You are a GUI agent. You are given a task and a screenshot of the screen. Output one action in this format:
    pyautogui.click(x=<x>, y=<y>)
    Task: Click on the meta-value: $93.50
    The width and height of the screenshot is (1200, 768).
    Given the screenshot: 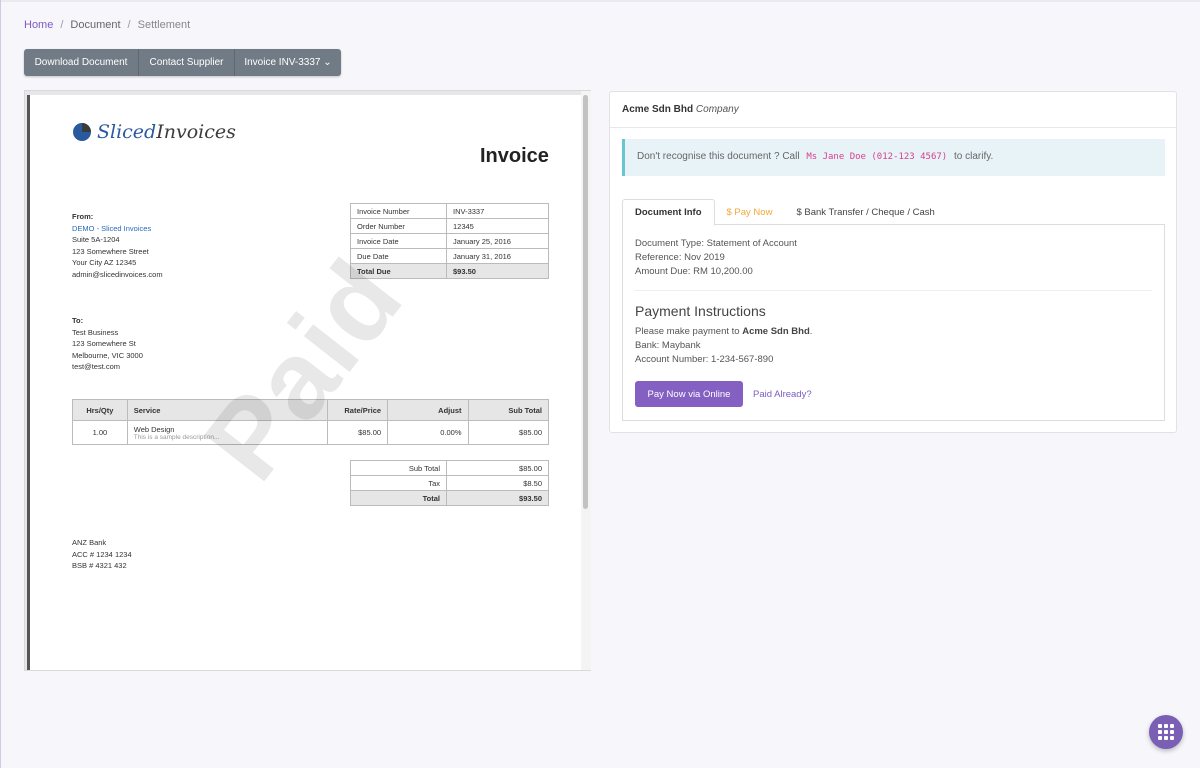 What is the action you would take?
    pyautogui.click(x=497, y=271)
    